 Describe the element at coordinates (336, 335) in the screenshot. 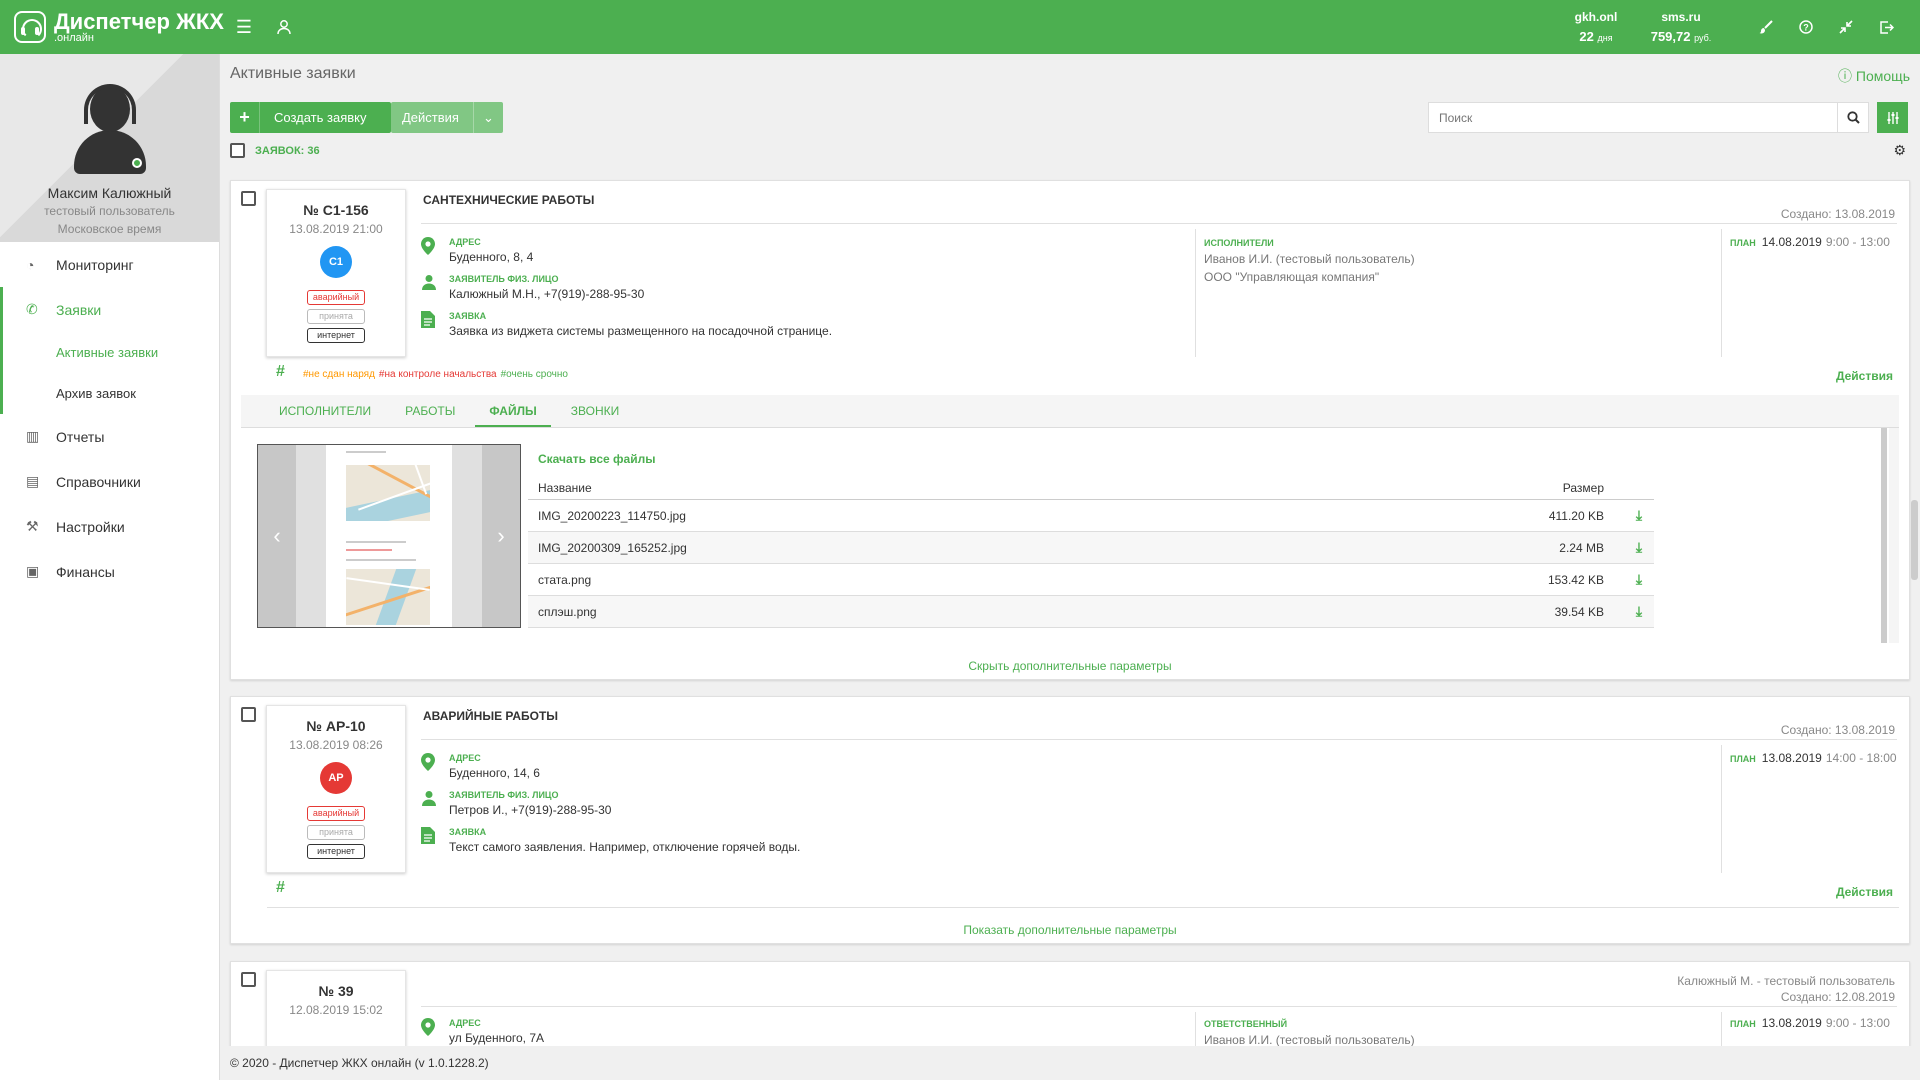

I see `status-badge: интернет` at that location.